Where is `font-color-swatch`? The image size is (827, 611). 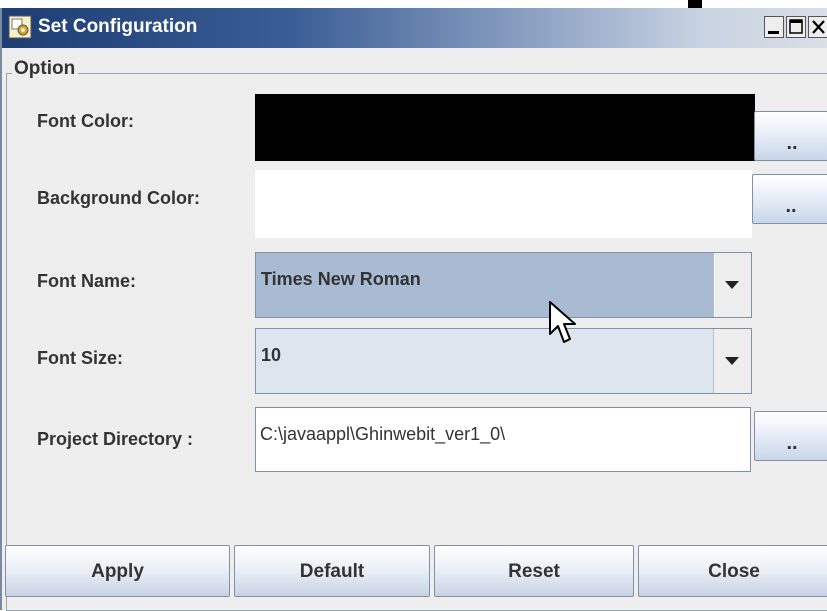 font-color-swatch is located at coordinates (505, 127).